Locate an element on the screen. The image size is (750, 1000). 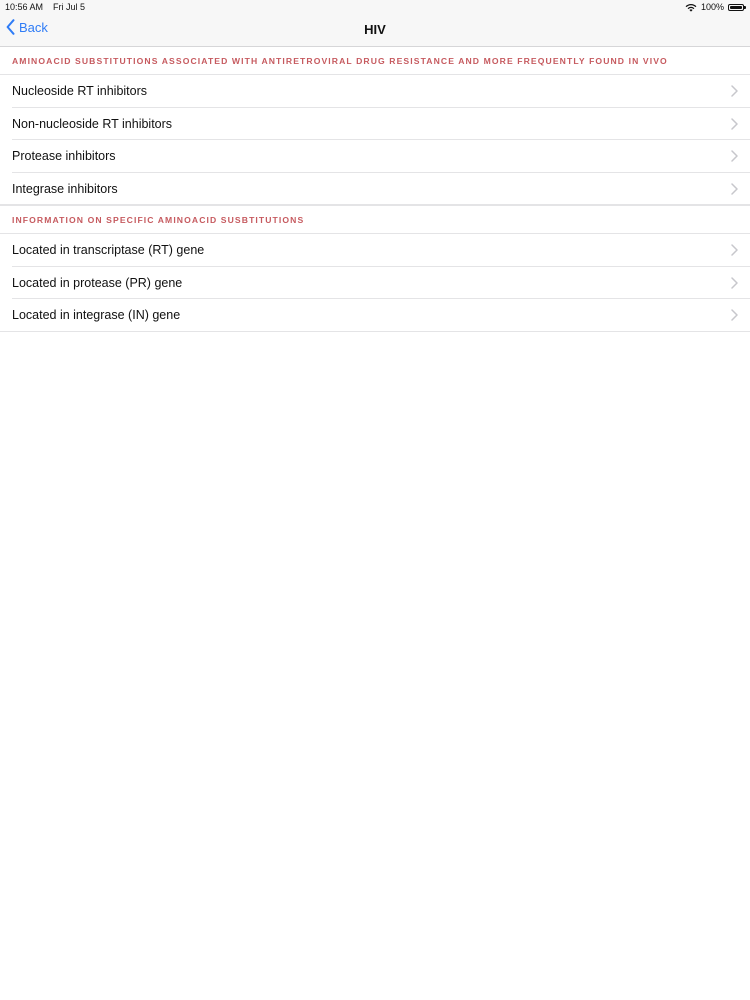
list-item-label: Protease inhibitors is located at coordinates (64, 156).